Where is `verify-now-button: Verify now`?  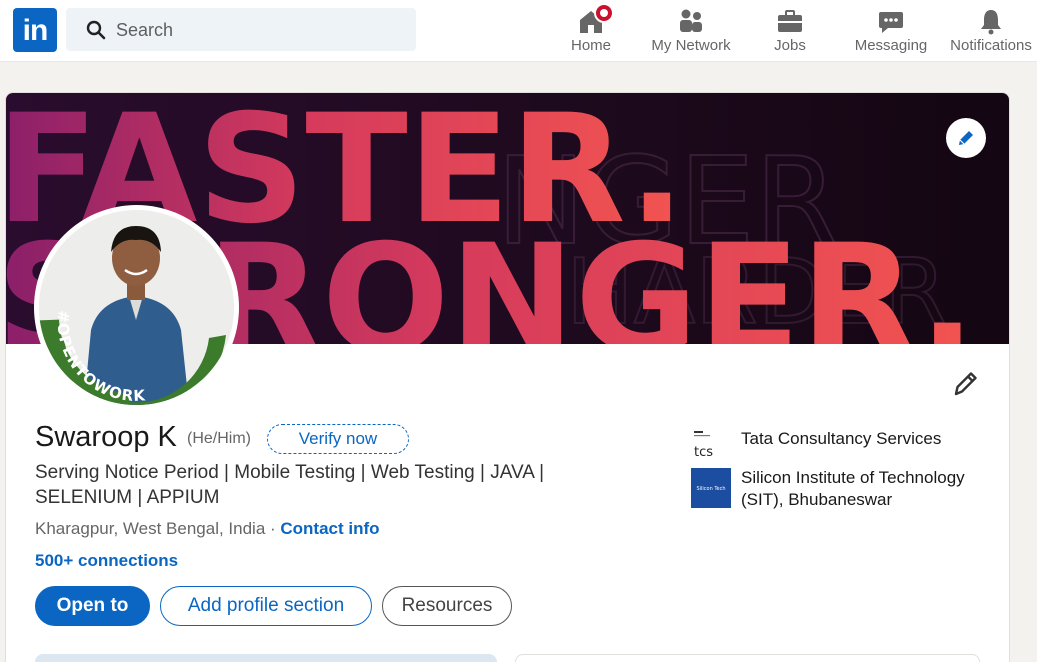
verify-now-button: Verify now is located at coordinates (338, 439).